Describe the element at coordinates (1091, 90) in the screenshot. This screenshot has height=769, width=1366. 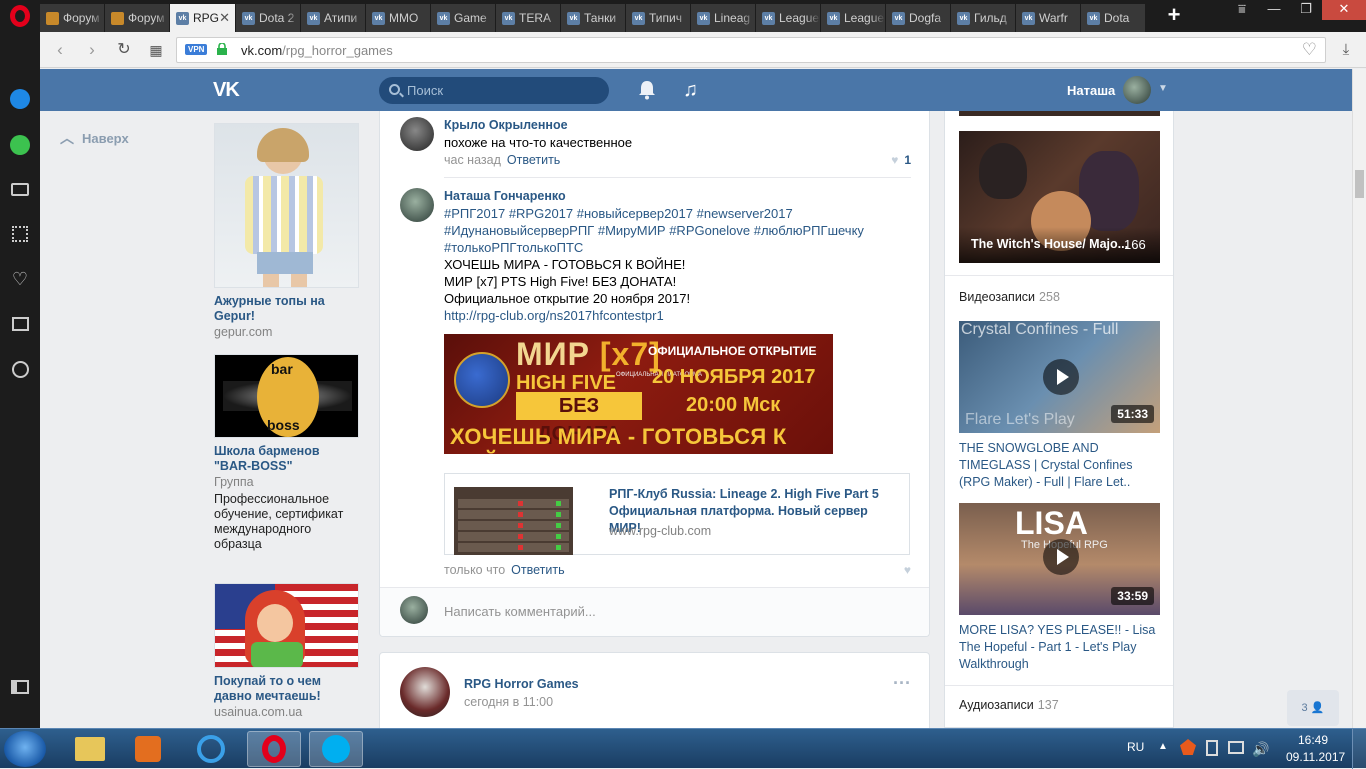
I see `user-name: Наташа` at that location.